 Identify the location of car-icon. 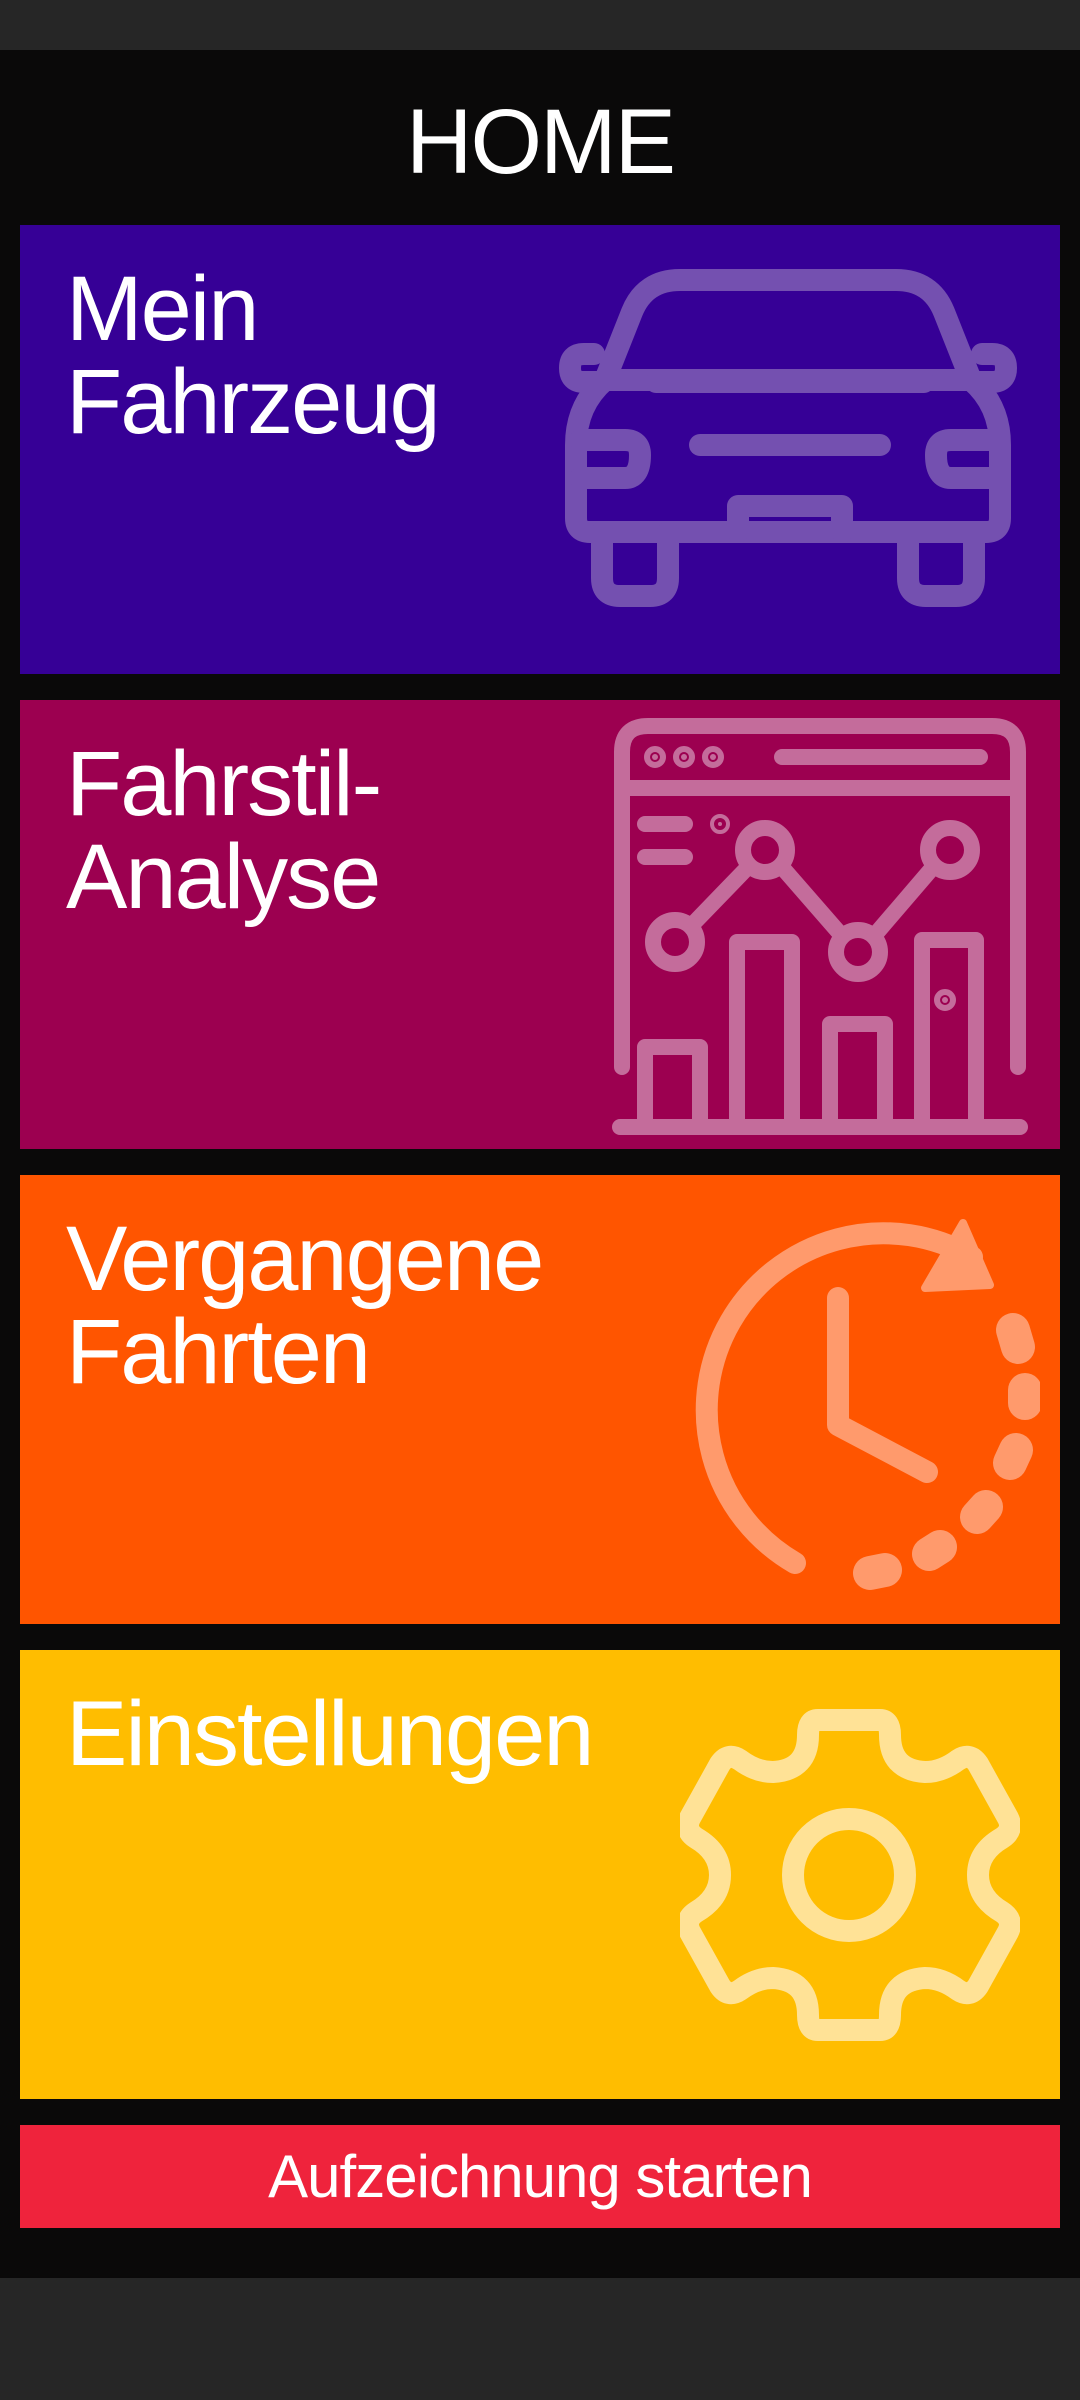
(790, 450).